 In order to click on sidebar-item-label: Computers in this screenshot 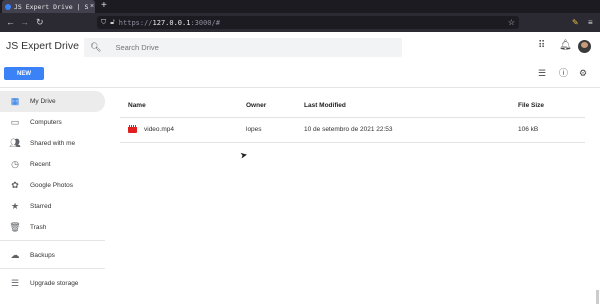, I will do `click(46, 122)`.